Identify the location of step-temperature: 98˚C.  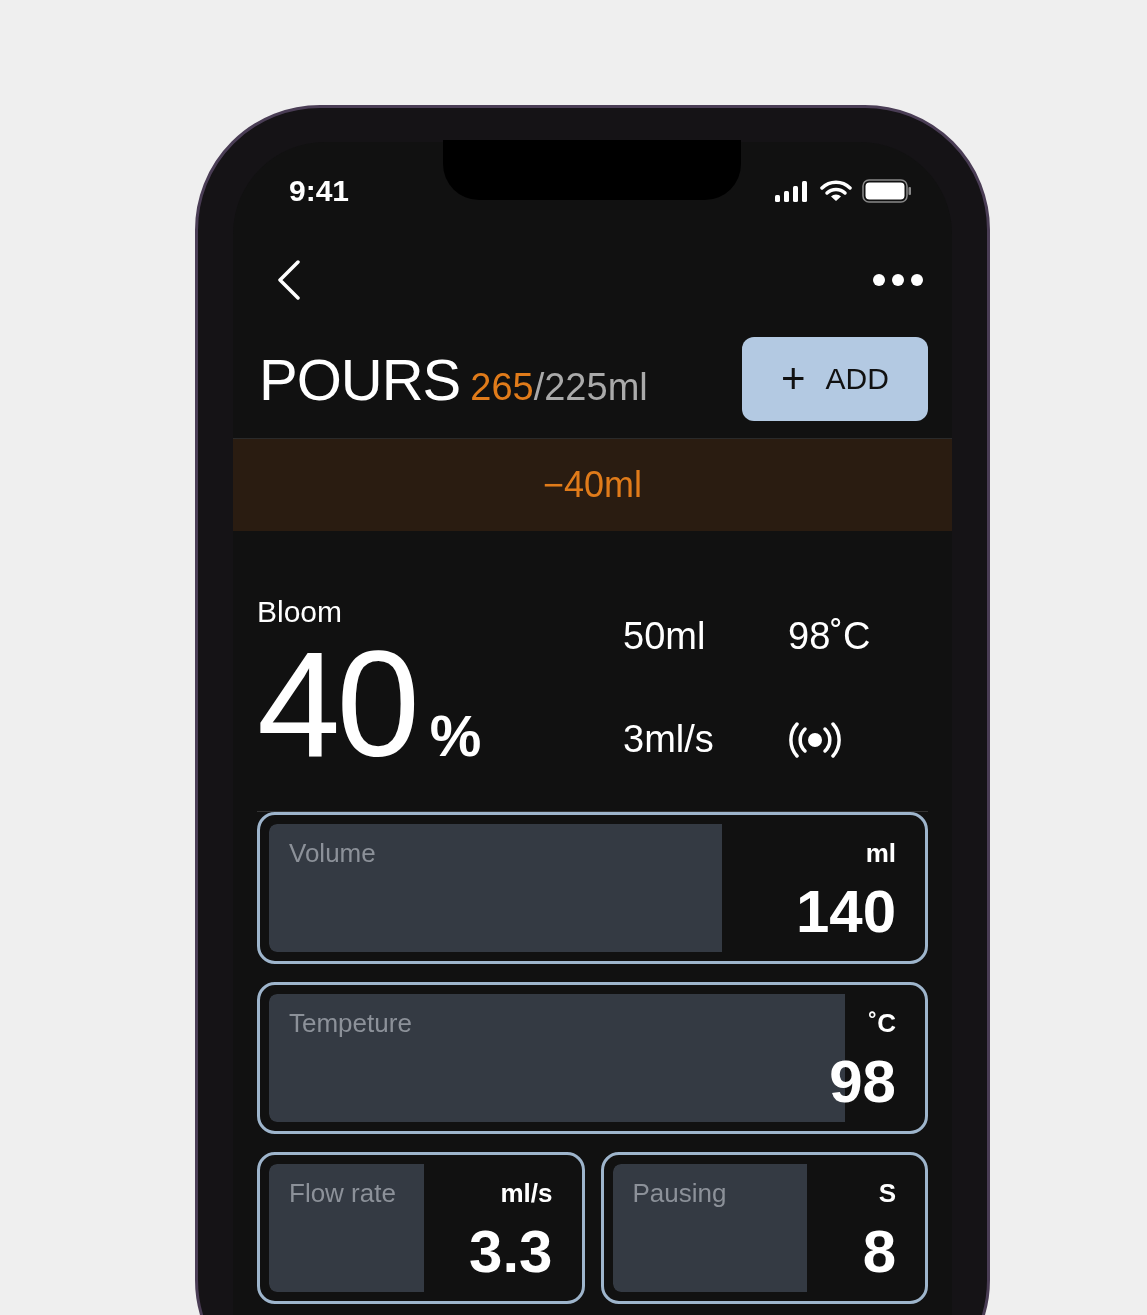
(829, 636).